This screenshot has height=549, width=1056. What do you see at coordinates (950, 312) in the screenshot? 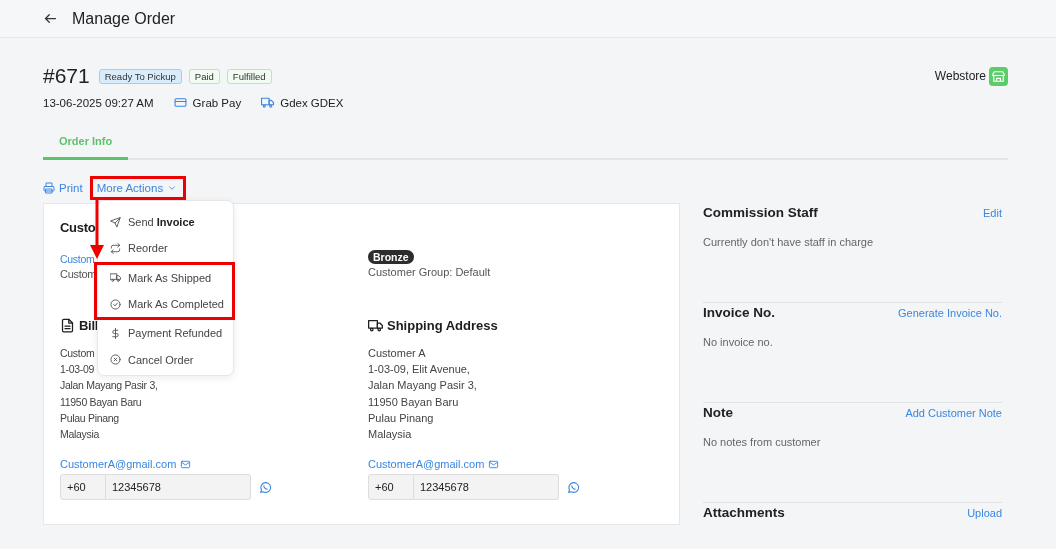
I see `panel-action-link: Generate Invoice No.` at bounding box center [950, 312].